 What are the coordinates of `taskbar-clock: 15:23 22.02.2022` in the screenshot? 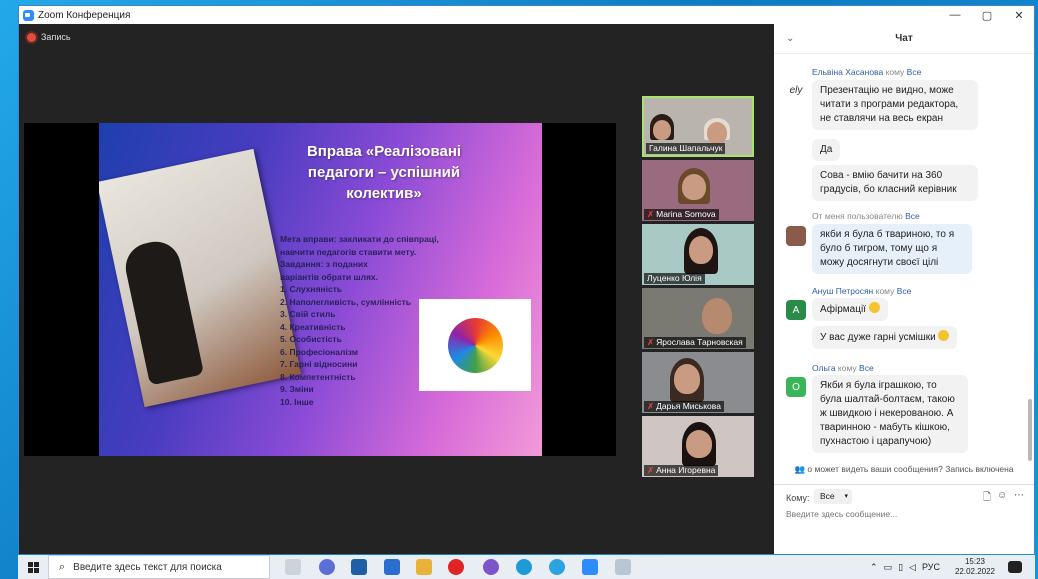 It's located at (975, 567).